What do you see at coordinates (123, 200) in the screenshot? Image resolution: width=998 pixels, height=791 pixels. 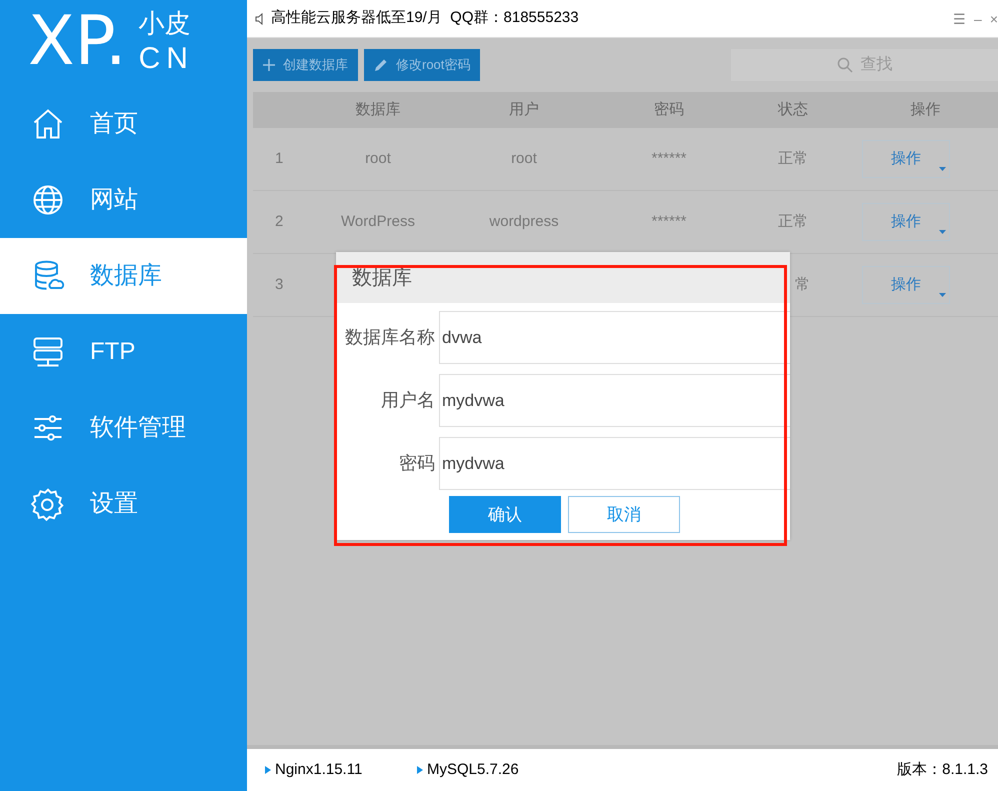 I see `sidebar-item: 网站` at bounding box center [123, 200].